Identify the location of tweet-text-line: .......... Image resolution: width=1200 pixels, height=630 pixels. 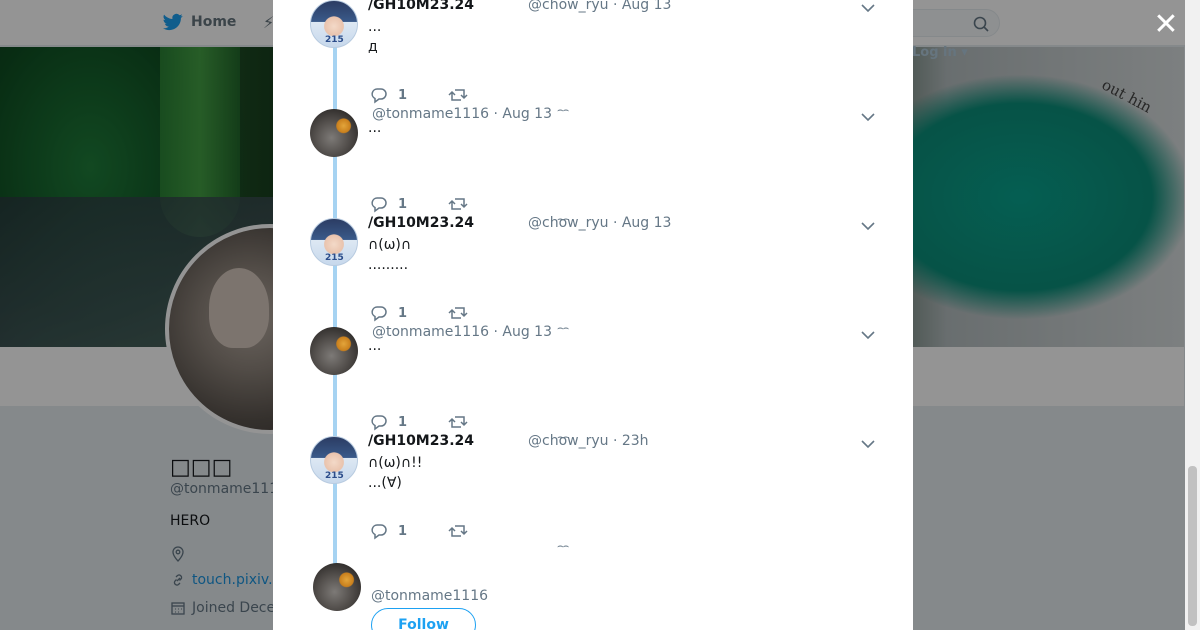
(388, 265).